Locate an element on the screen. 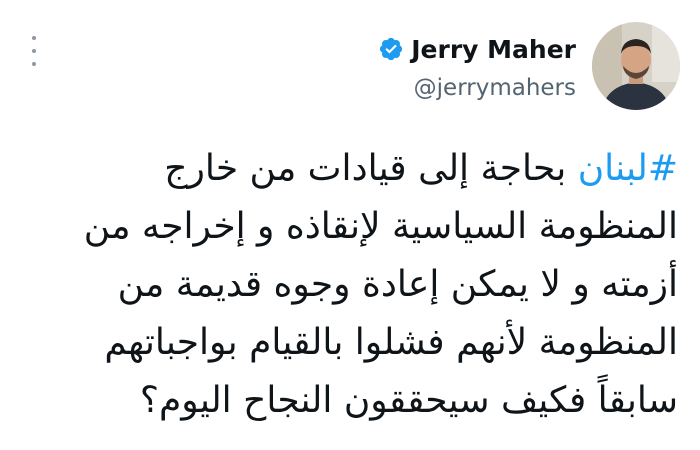  author-name-row: Jerry Maher is located at coordinates (477, 49).